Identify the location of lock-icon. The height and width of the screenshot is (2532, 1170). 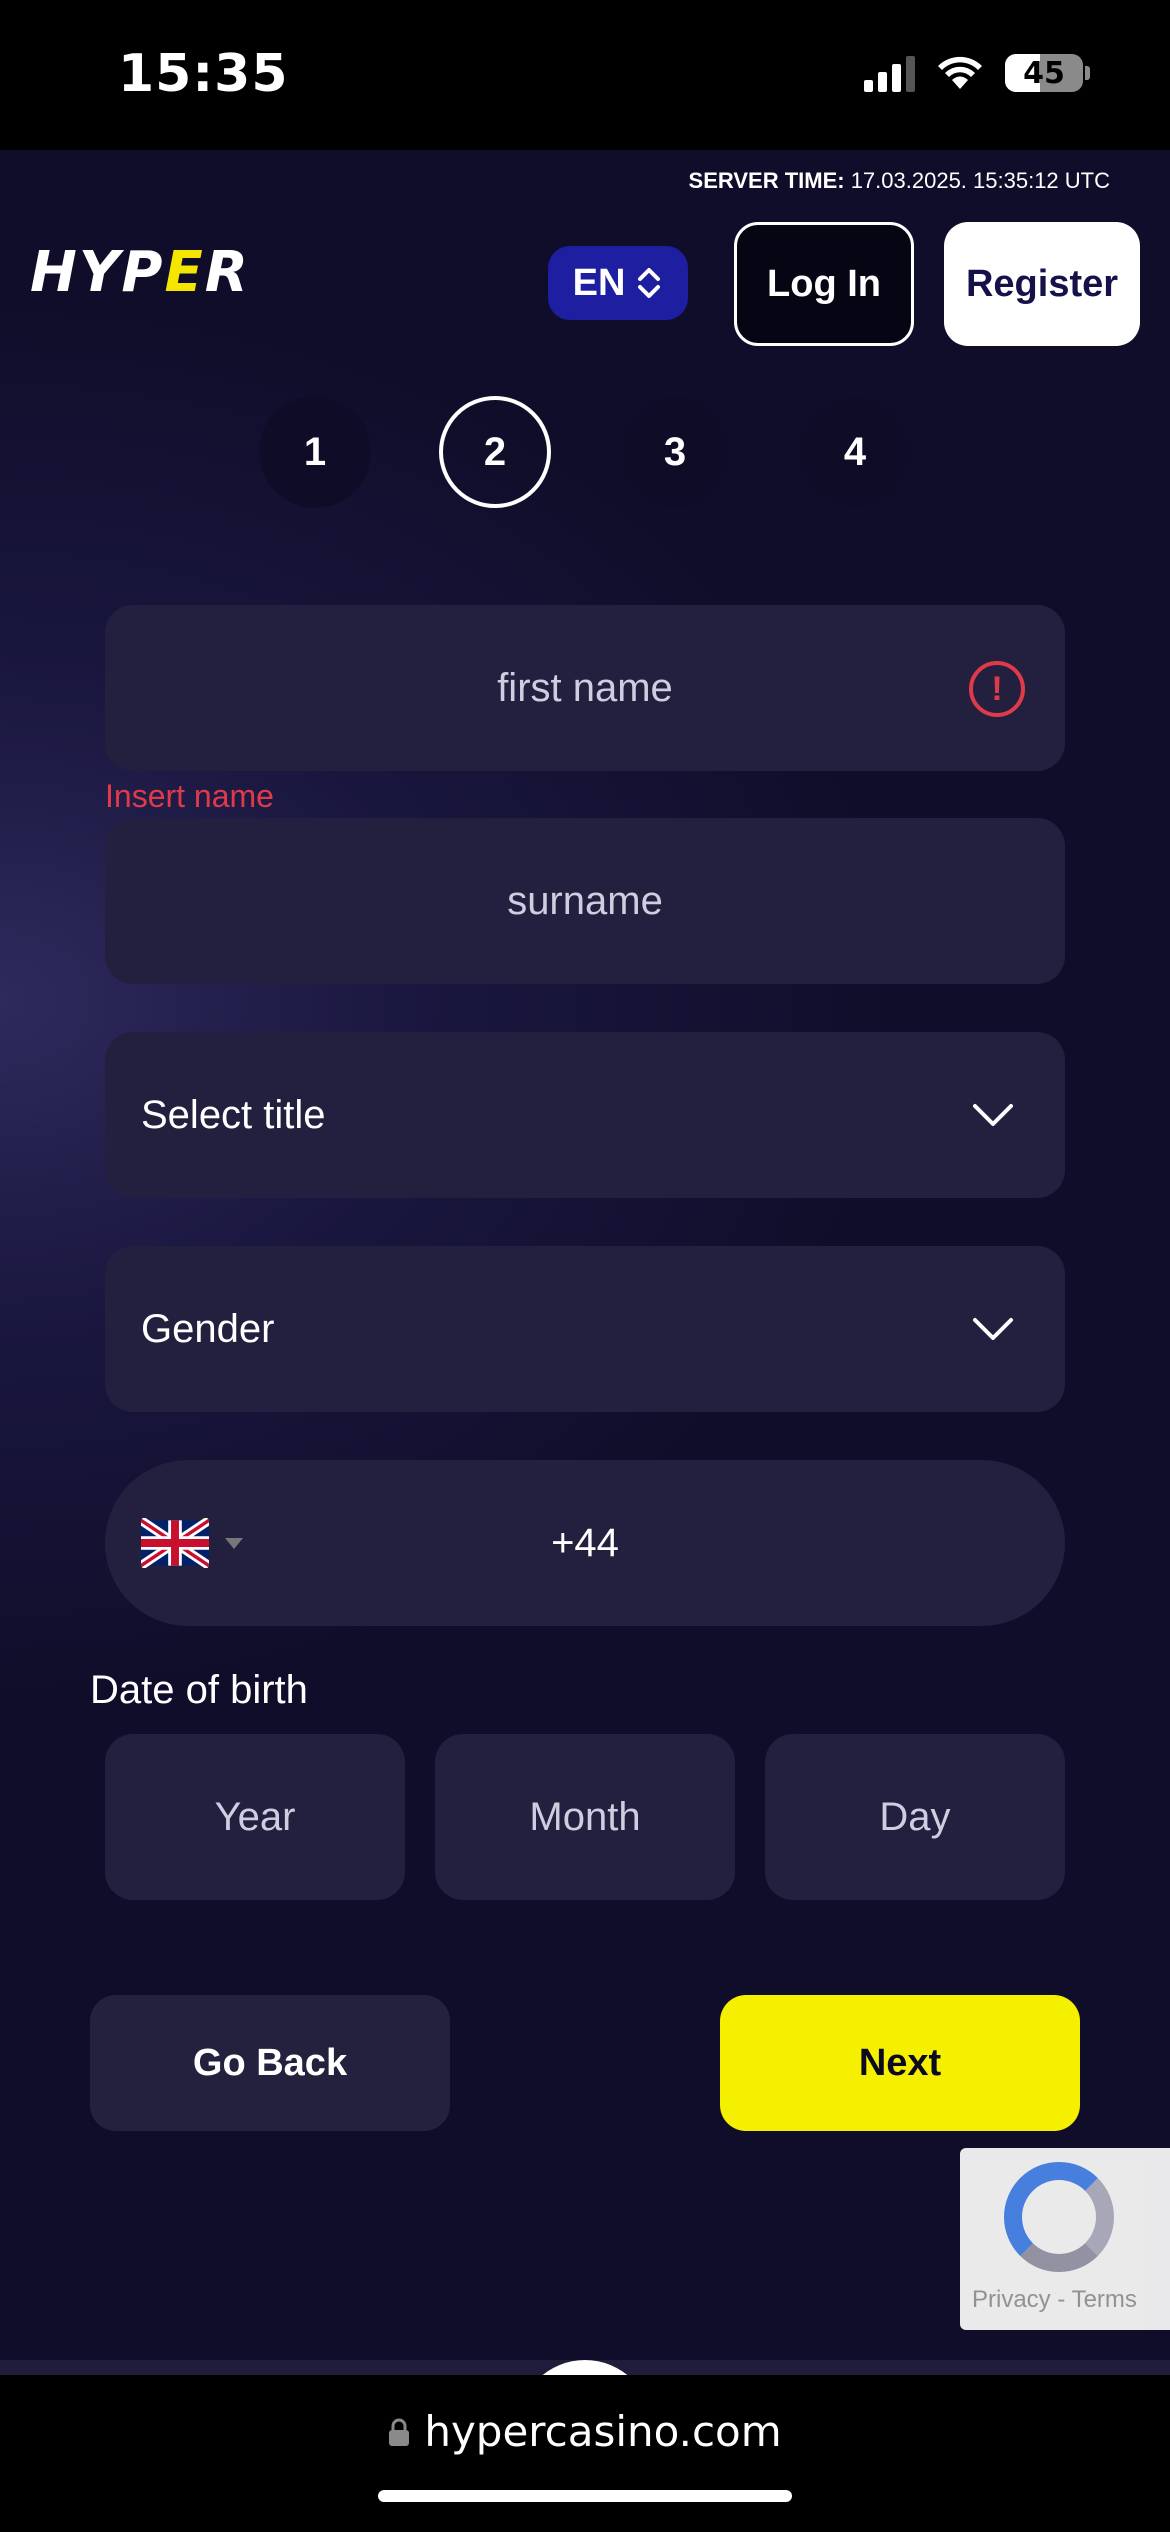
(399, 2432).